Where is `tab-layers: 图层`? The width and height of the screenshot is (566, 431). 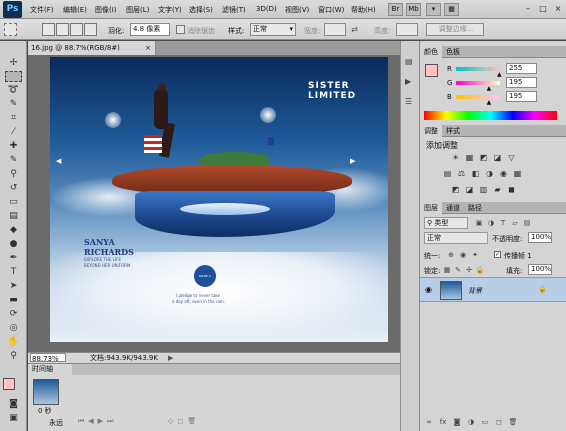
tab-layers: 图层 is located at coordinates (431, 208).